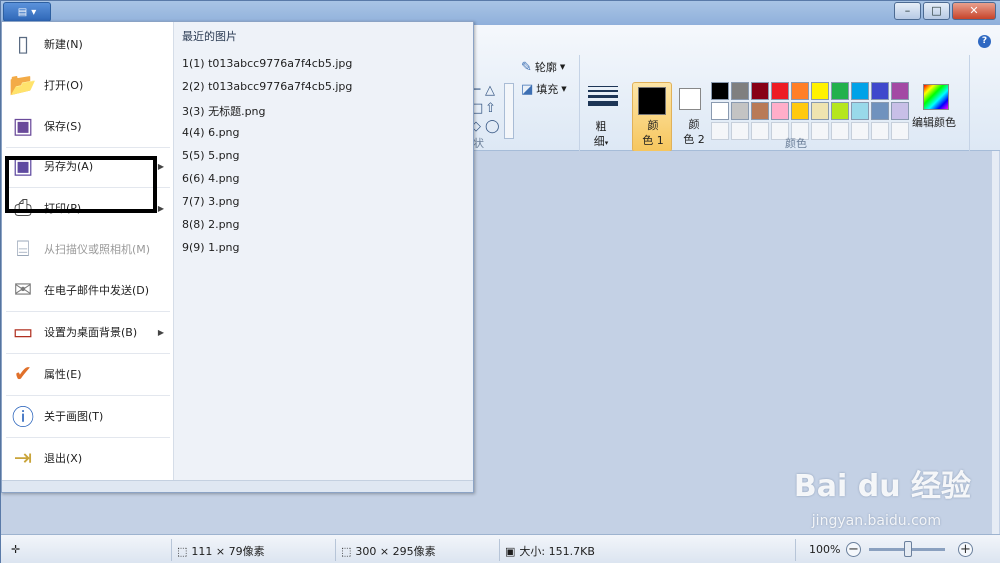 The height and width of the screenshot is (563, 1000). Describe the element at coordinates (27, 12) in the screenshot. I see `app-menu-button: ▤ ▾` at that location.